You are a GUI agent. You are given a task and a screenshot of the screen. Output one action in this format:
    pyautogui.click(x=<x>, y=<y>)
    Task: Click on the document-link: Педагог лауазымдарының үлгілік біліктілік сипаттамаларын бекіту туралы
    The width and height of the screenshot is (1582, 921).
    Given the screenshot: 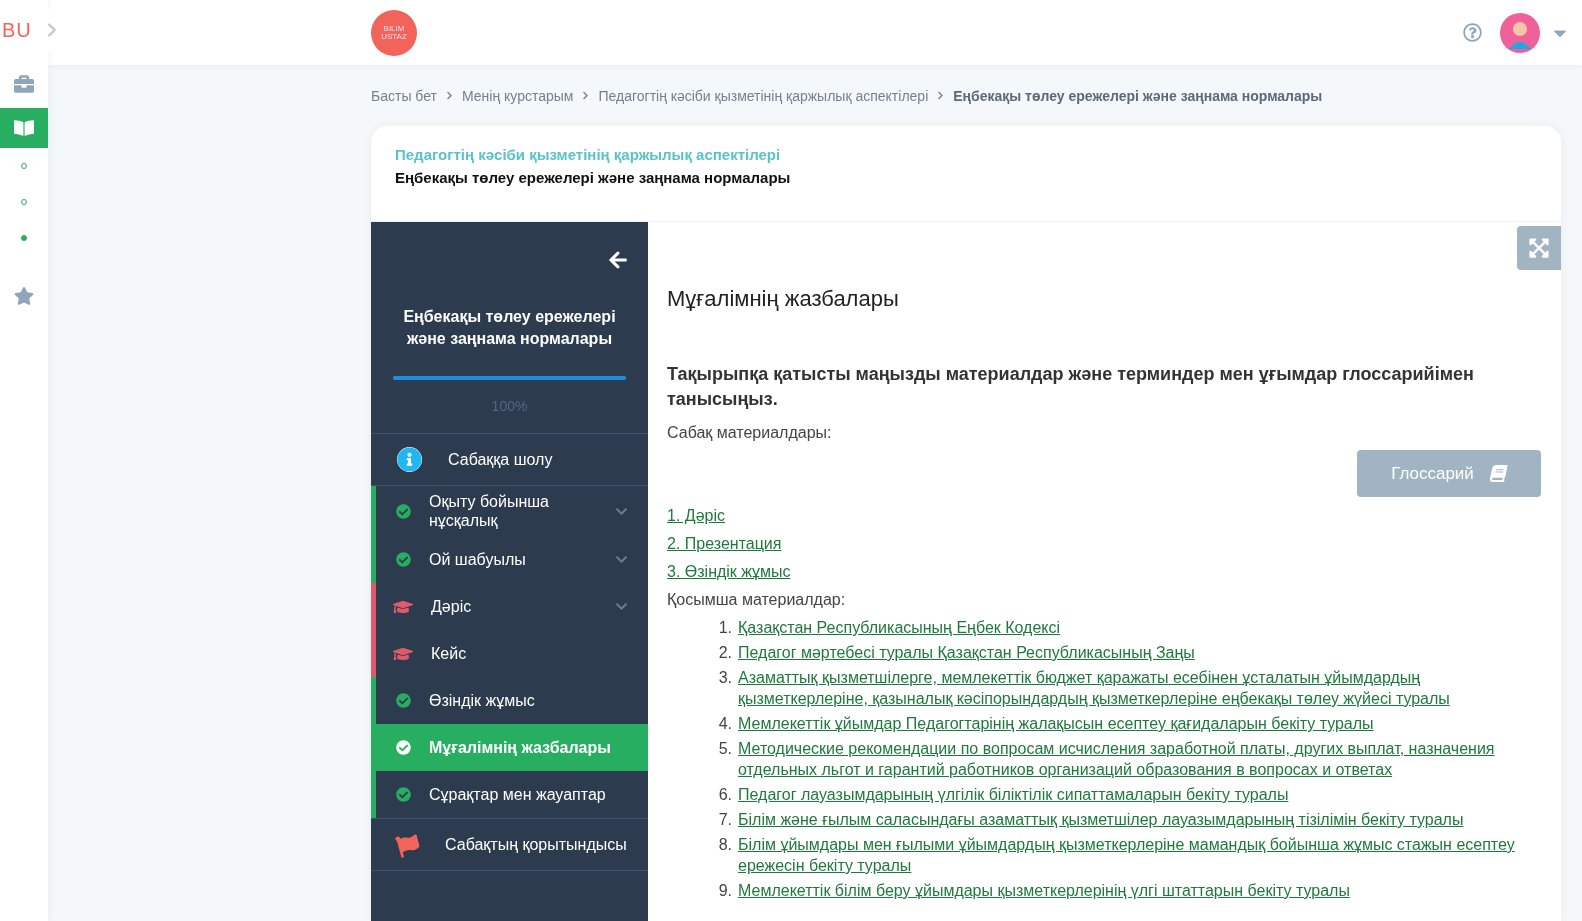 What is the action you would take?
    pyautogui.click(x=1013, y=794)
    